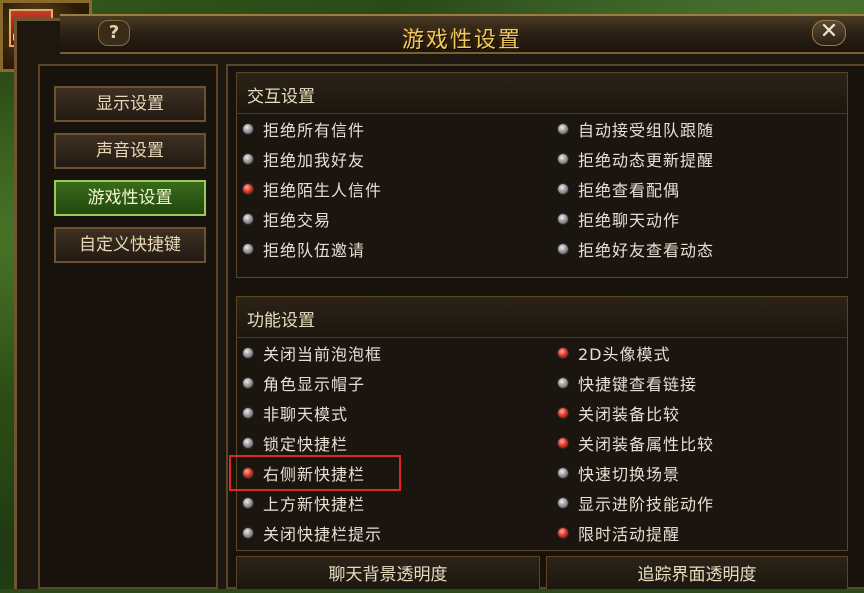  I want to click on section-header: 功能设置, so click(542, 317).